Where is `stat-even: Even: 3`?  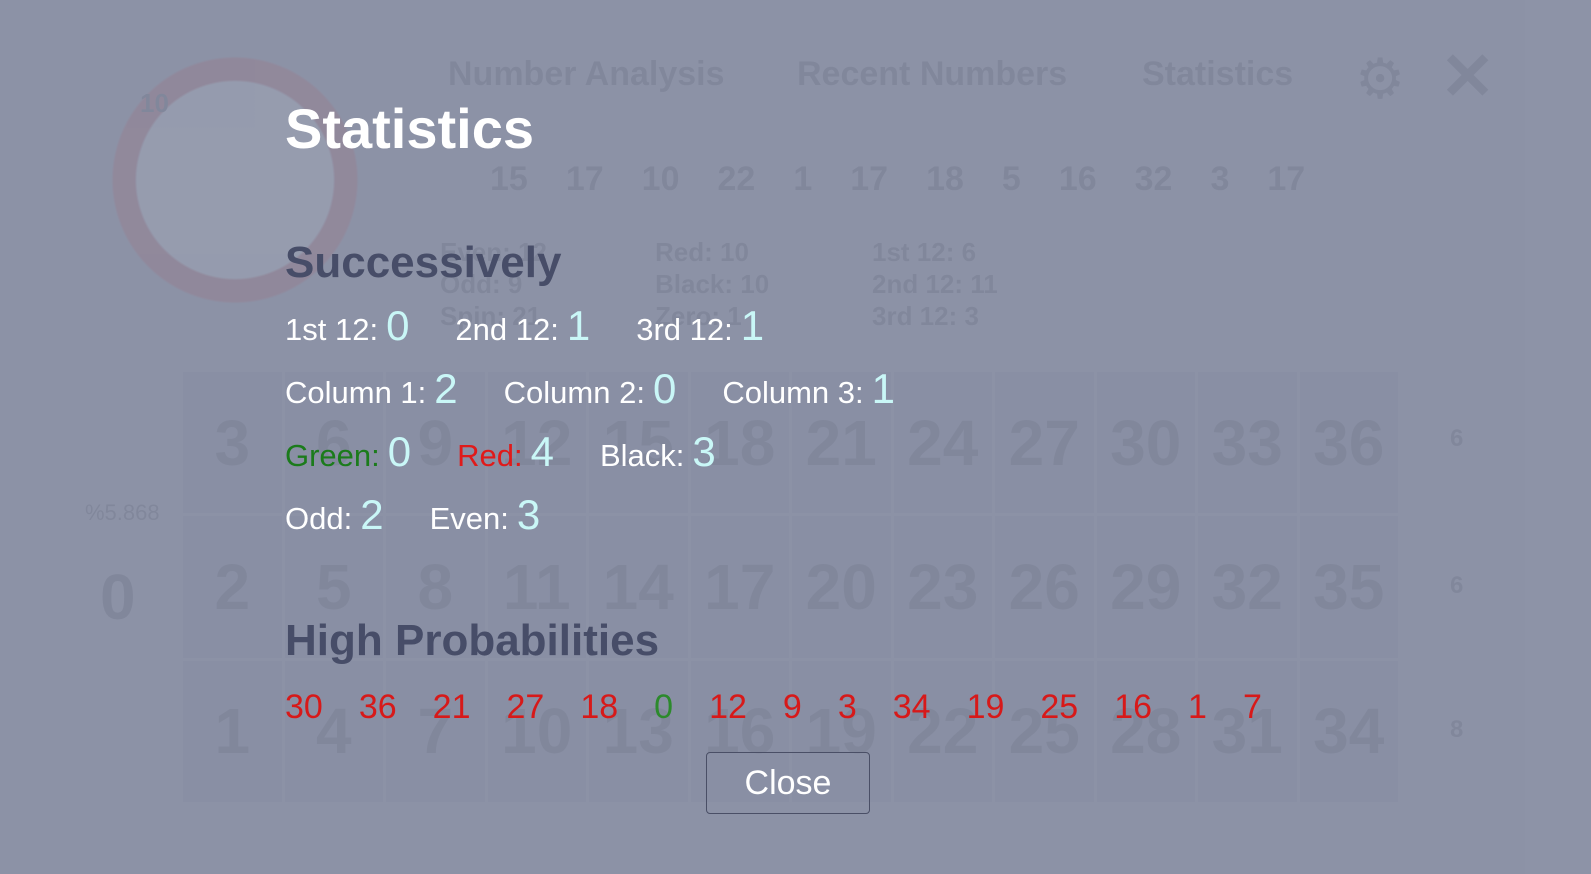 stat-even: Even: 3 is located at coordinates (485, 515).